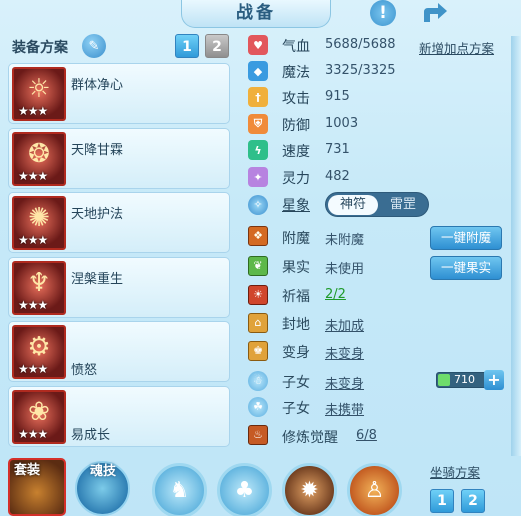 The width and height of the screenshot is (521, 516). Describe the element at coordinates (455, 471) in the screenshot. I see `mount-plan-label: 坐骑方案` at that location.